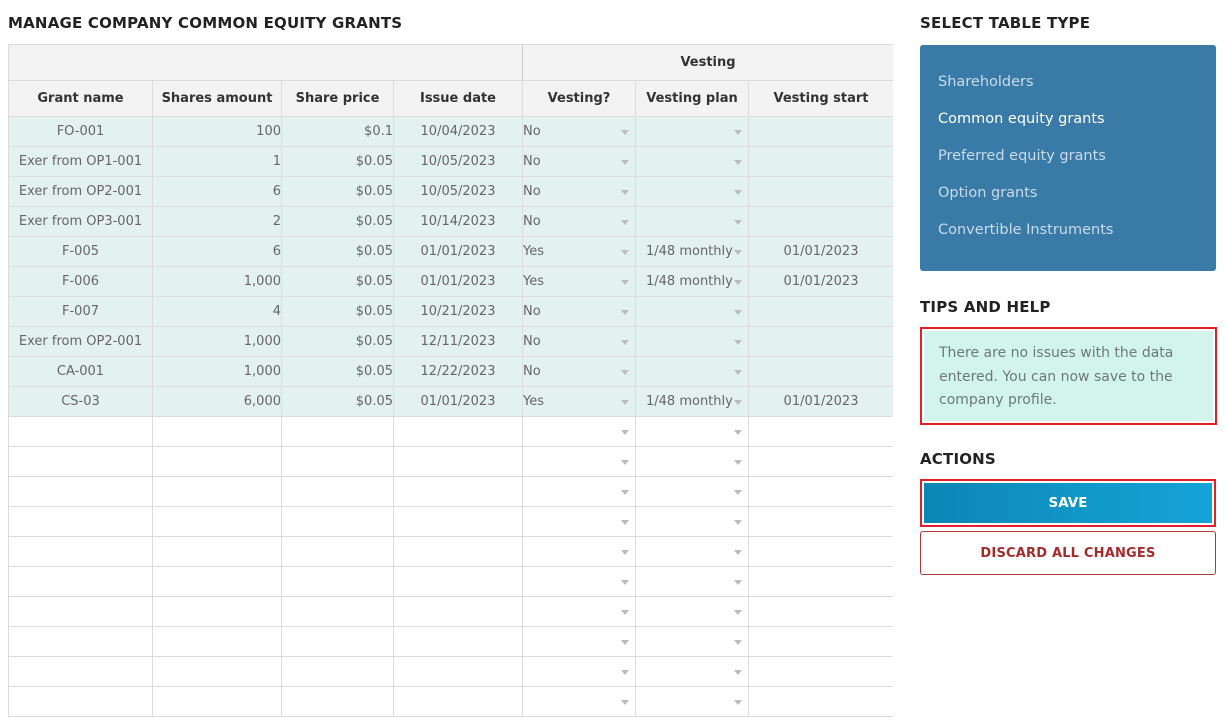  I want to click on col-header-vesting-plan: Vesting plan, so click(692, 98).